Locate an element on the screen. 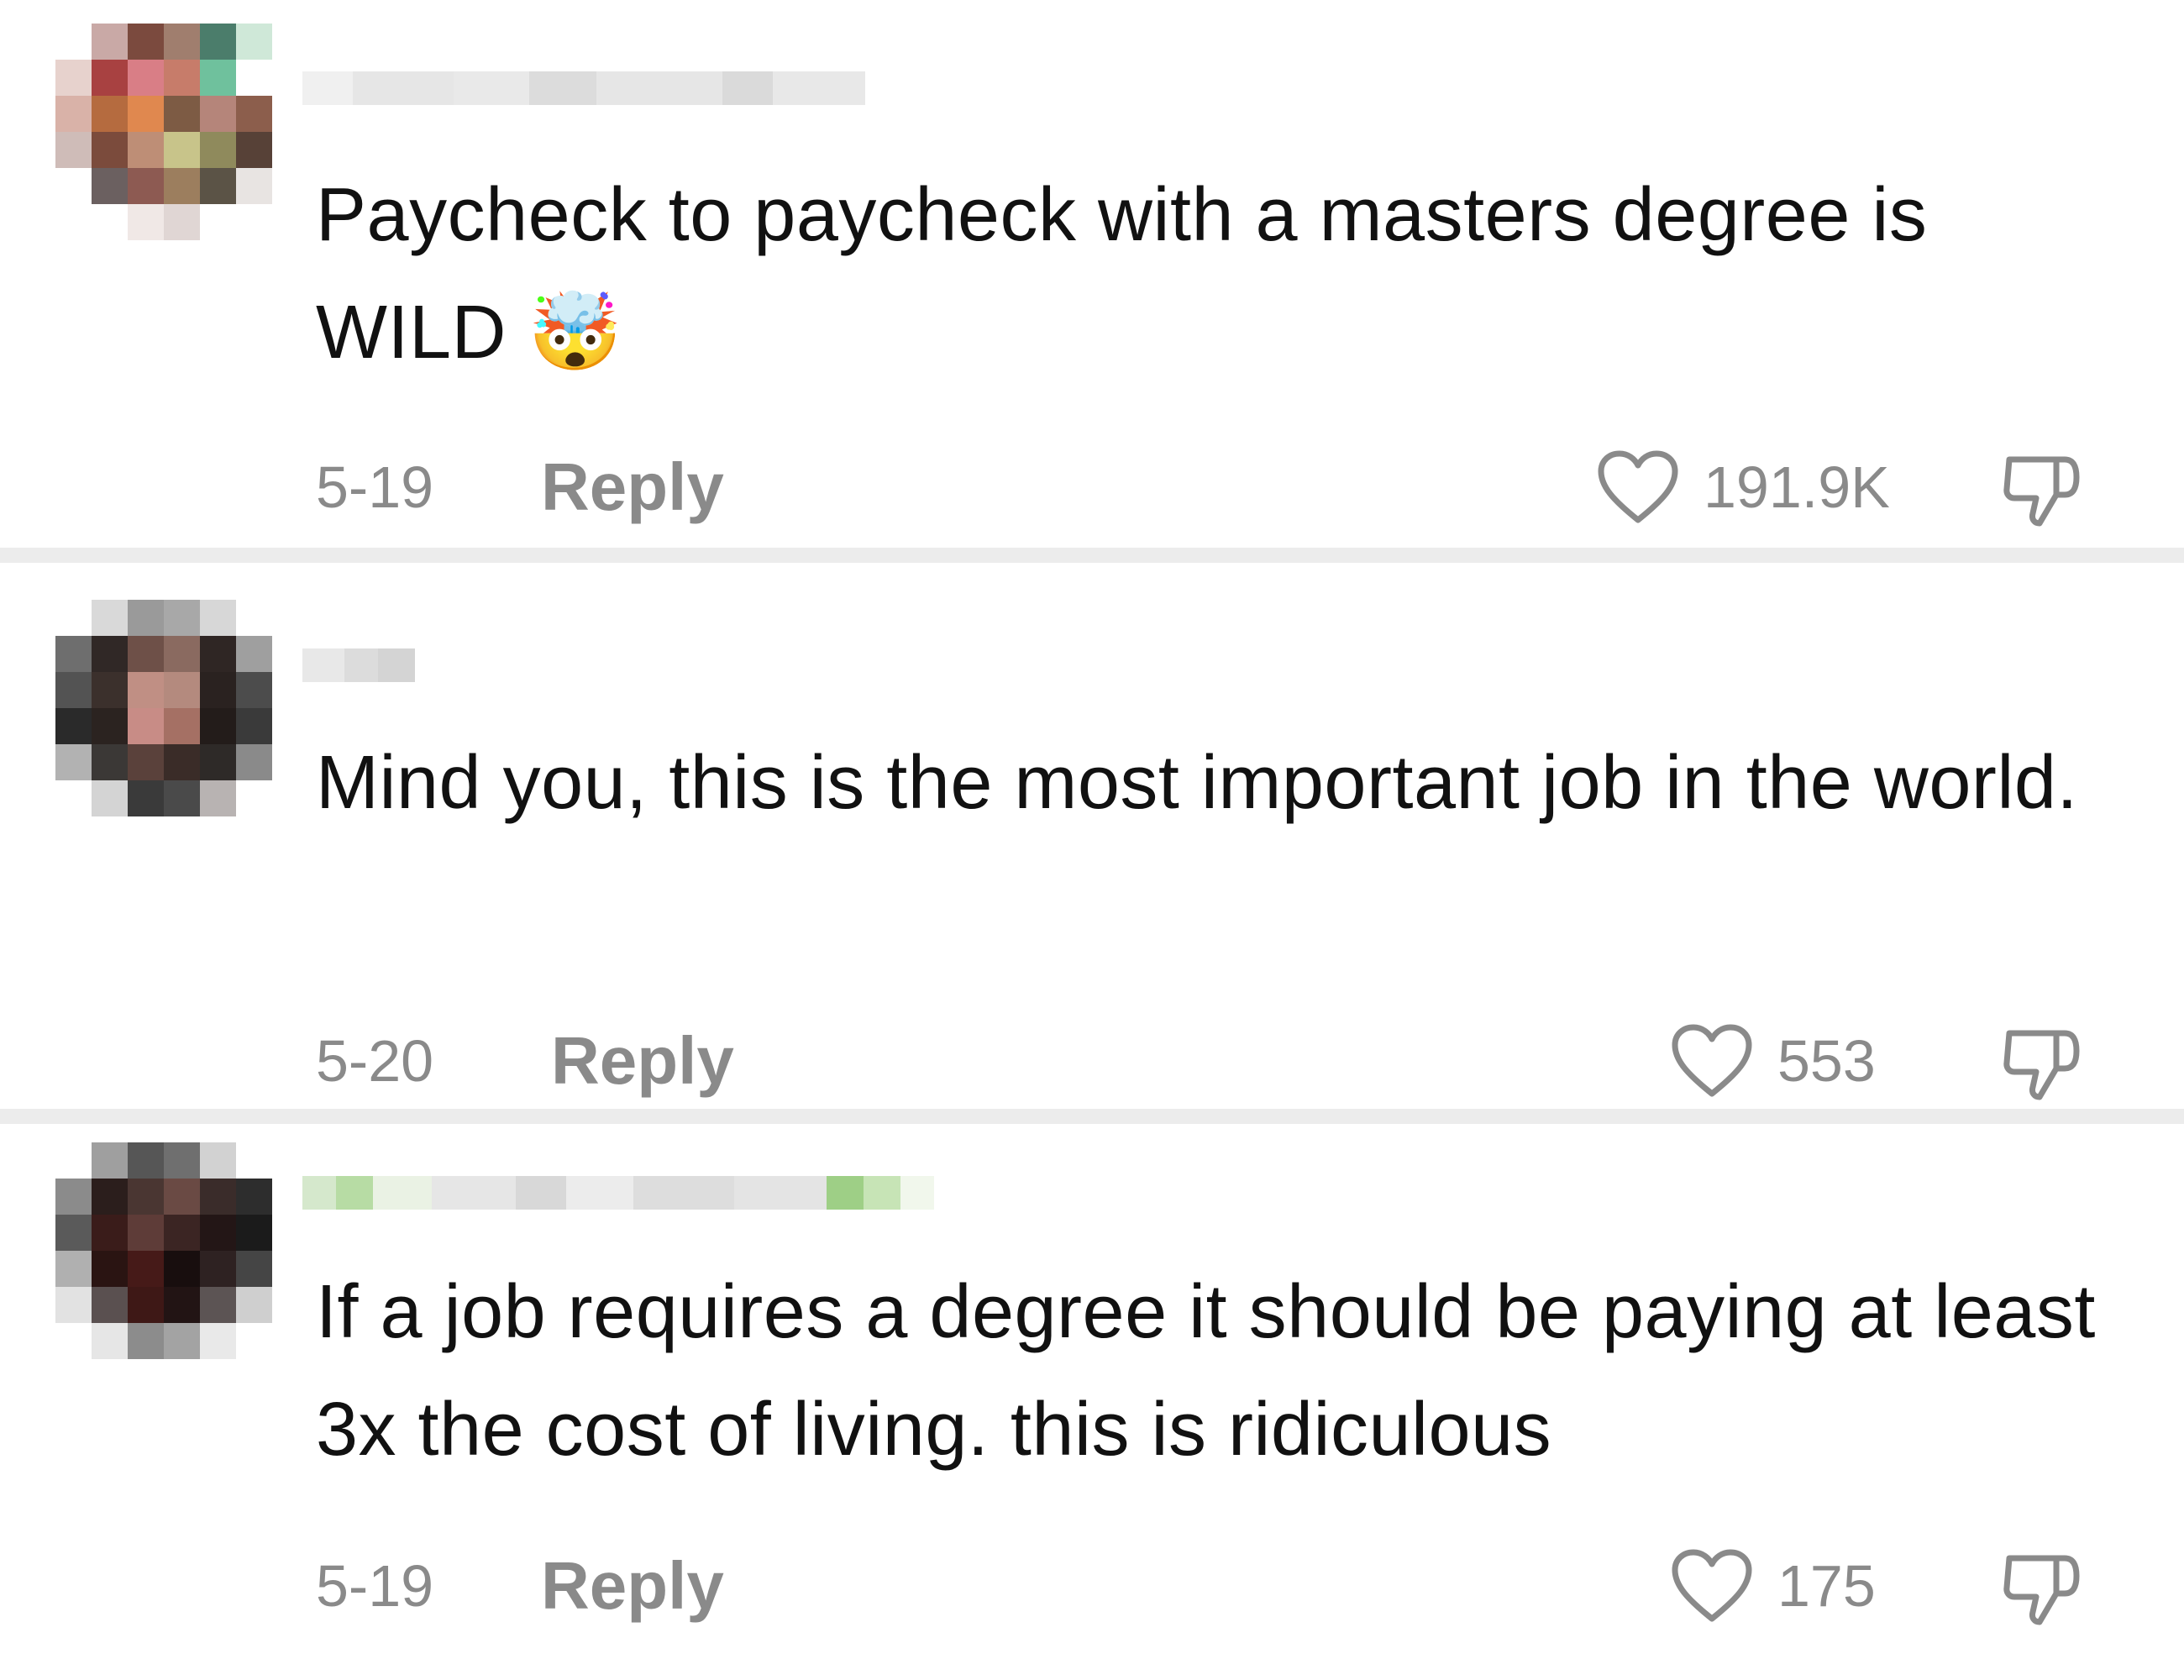  comment-actions: 5-19 Reply 175 is located at coordinates (1250, 1586).